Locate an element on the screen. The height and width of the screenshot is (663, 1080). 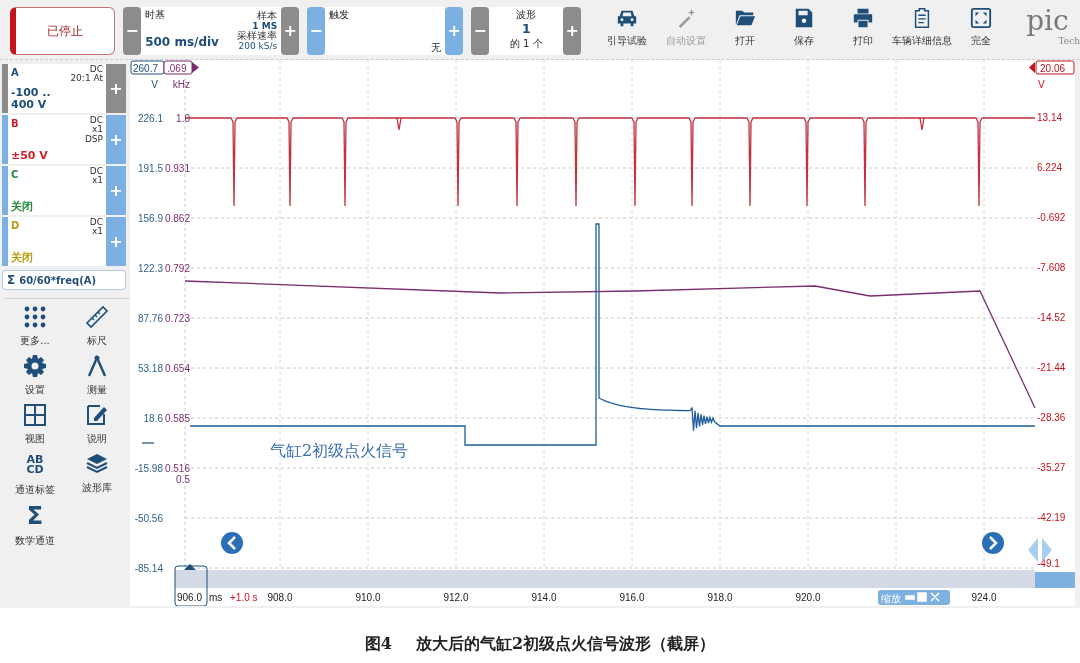
axis-tick-label: -28.36 is located at coordinates (1051, 417).